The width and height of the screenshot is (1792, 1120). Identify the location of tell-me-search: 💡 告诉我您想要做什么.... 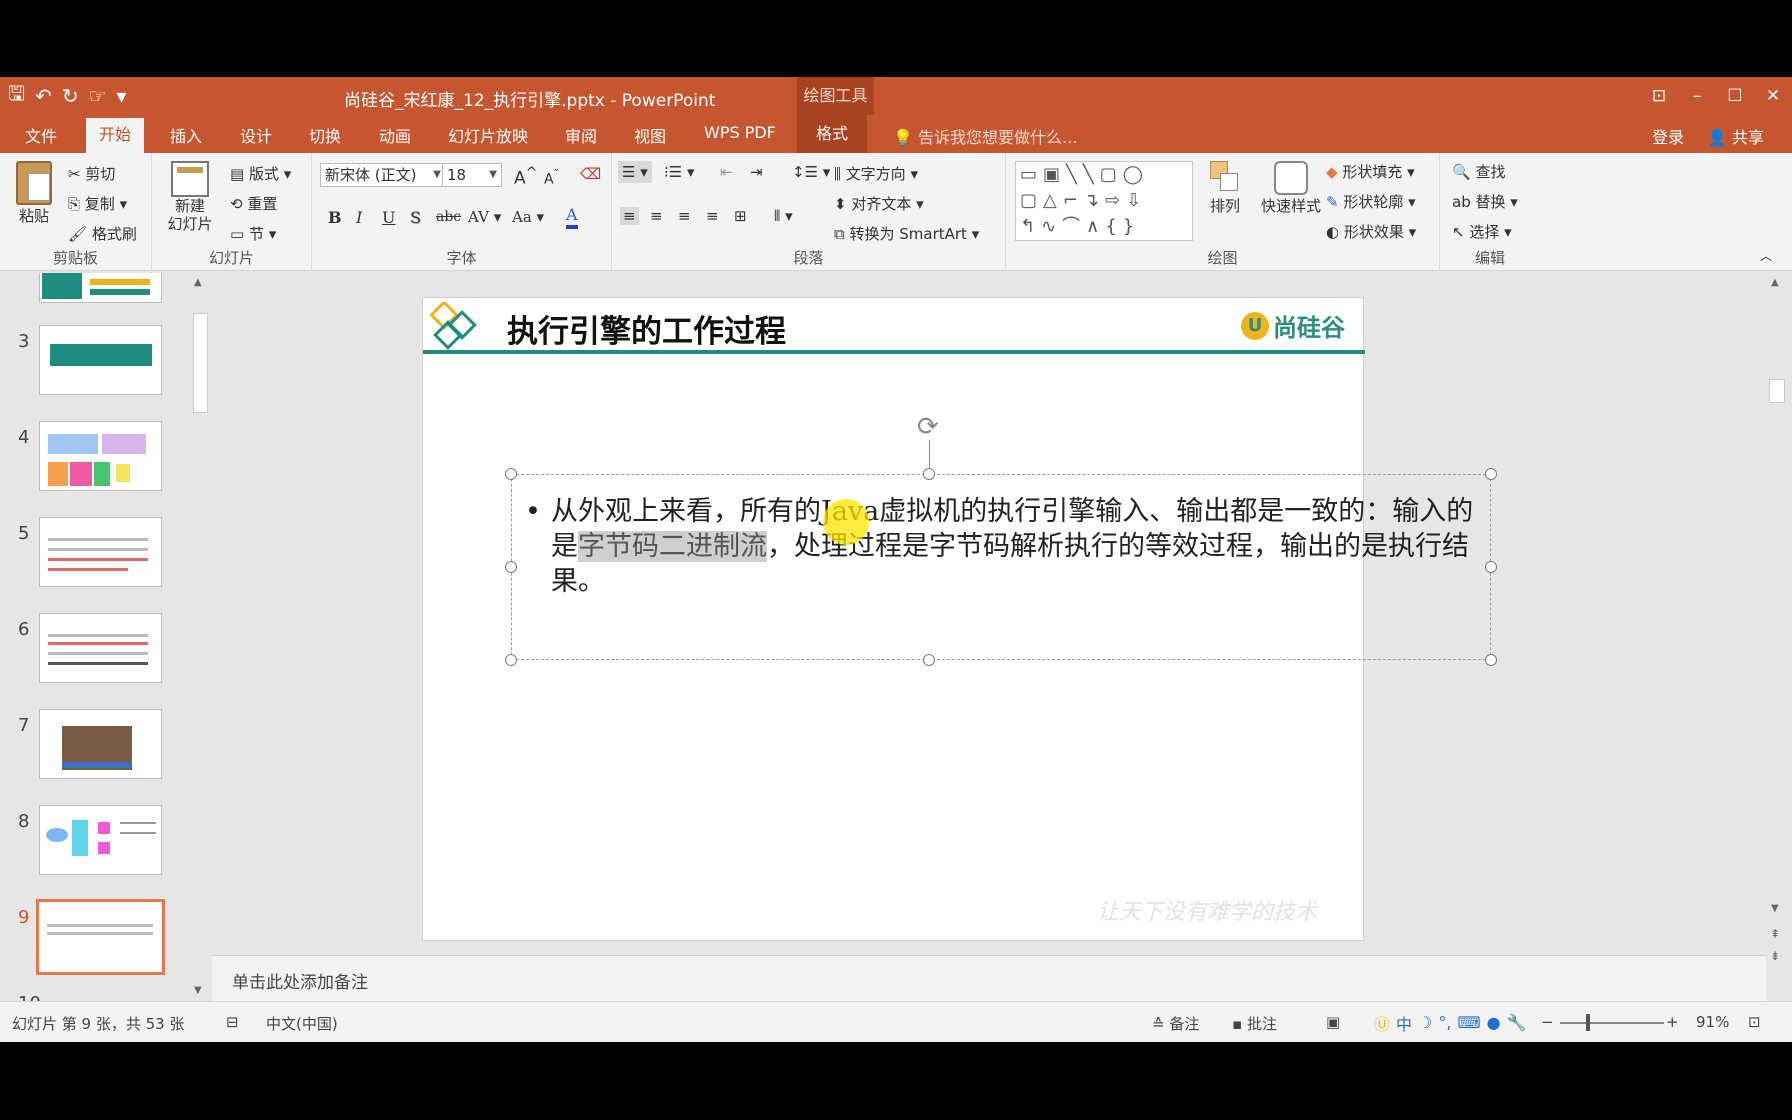
(985, 136).